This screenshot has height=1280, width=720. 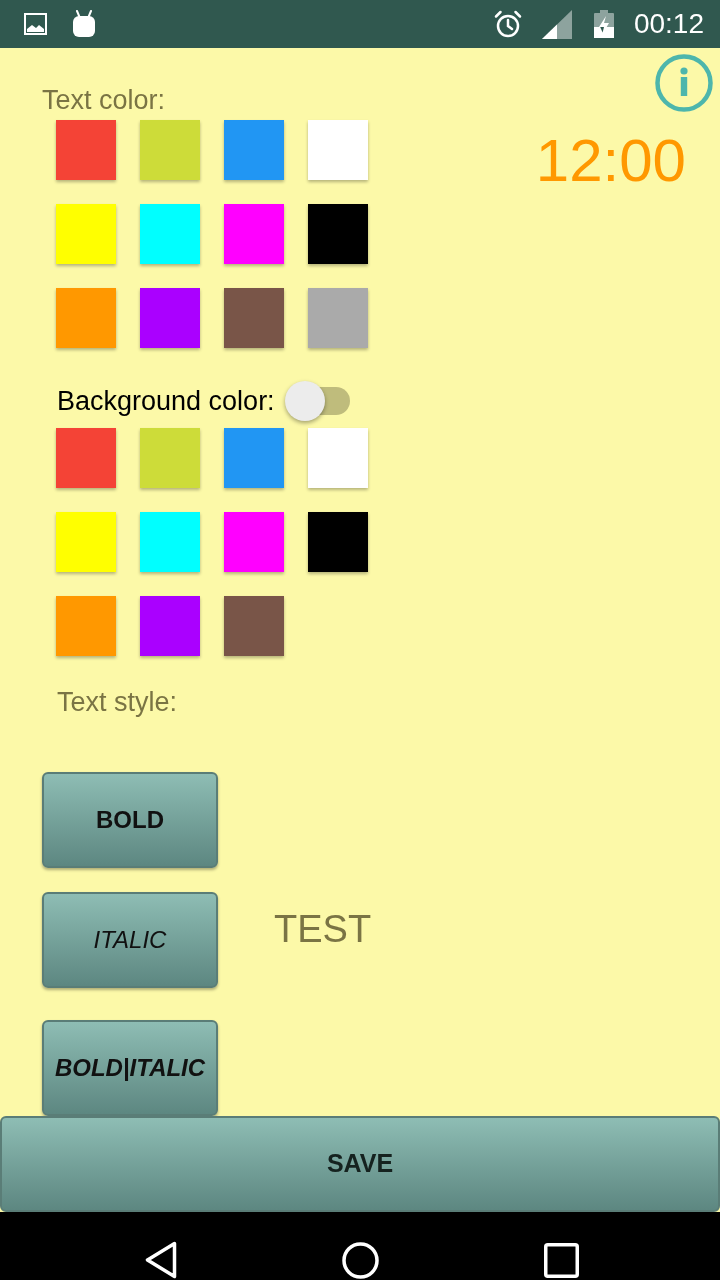 I want to click on recents-icon, so click(x=561, y=1260).